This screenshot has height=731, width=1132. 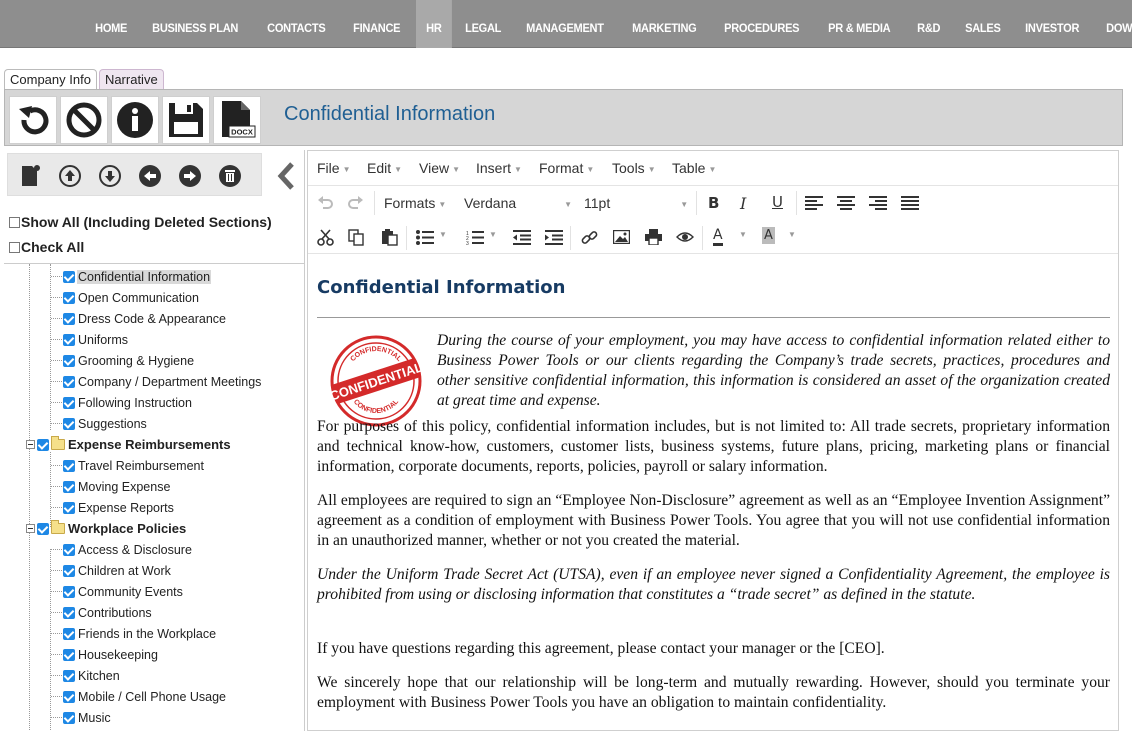 What do you see at coordinates (928, 24) in the screenshot?
I see `nav-rd: R&D` at bounding box center [928, 24].